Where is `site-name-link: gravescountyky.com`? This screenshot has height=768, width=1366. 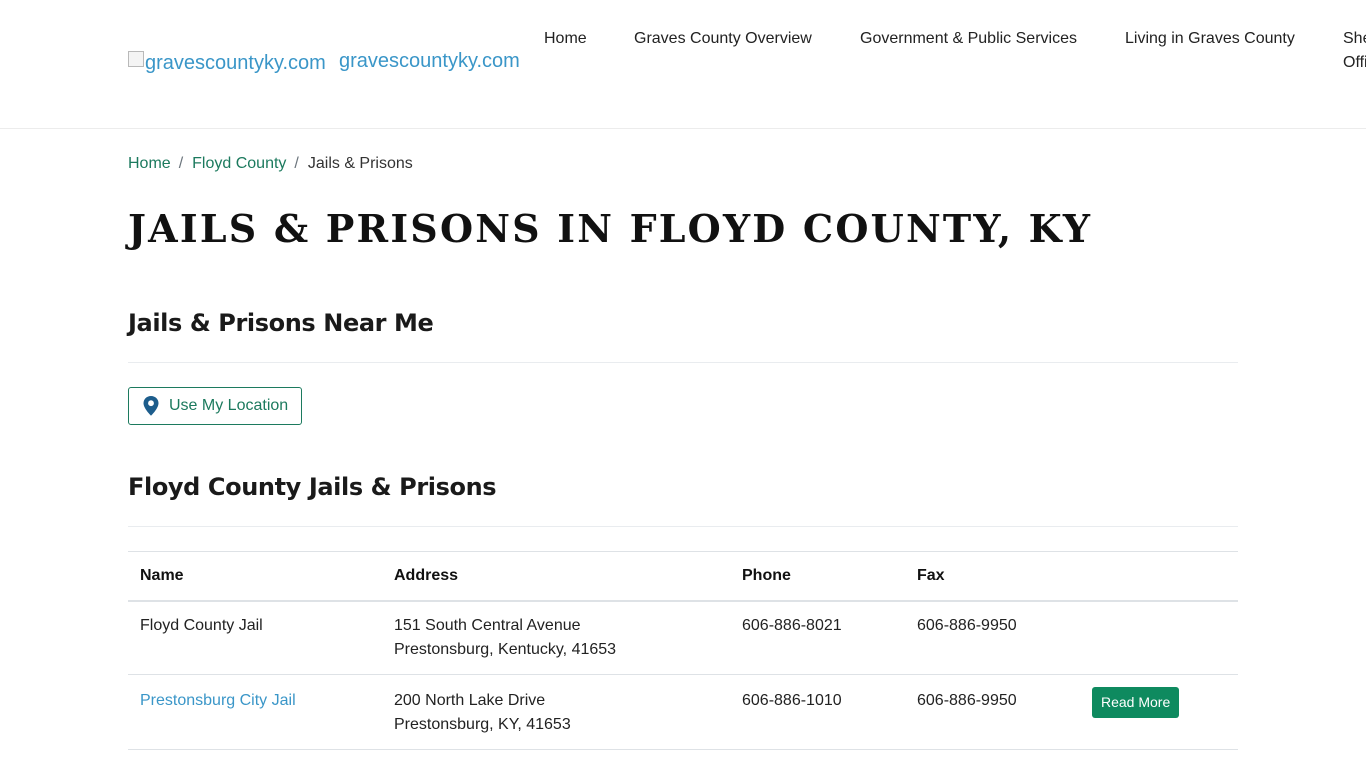
site-name-link: gravescountyky.com is located at coordinates (429, 61).